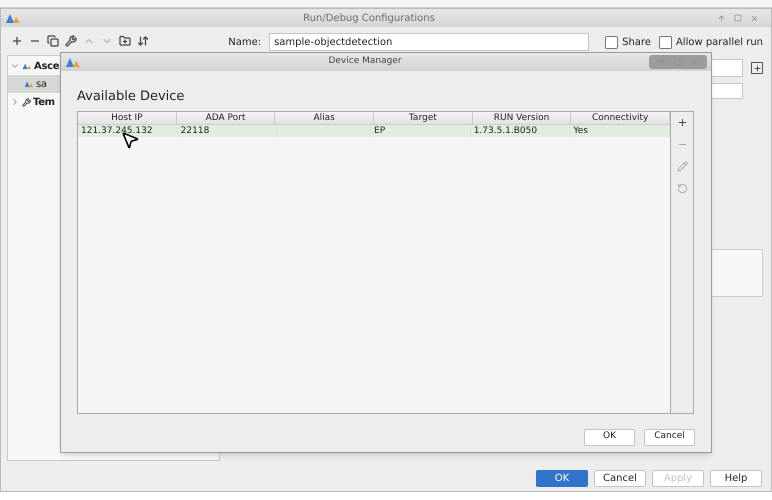  What do you see at coordinates (719, 43) in the screenshot?
I see `option-label: Allow parallel run` at bounding box center [719, 43].